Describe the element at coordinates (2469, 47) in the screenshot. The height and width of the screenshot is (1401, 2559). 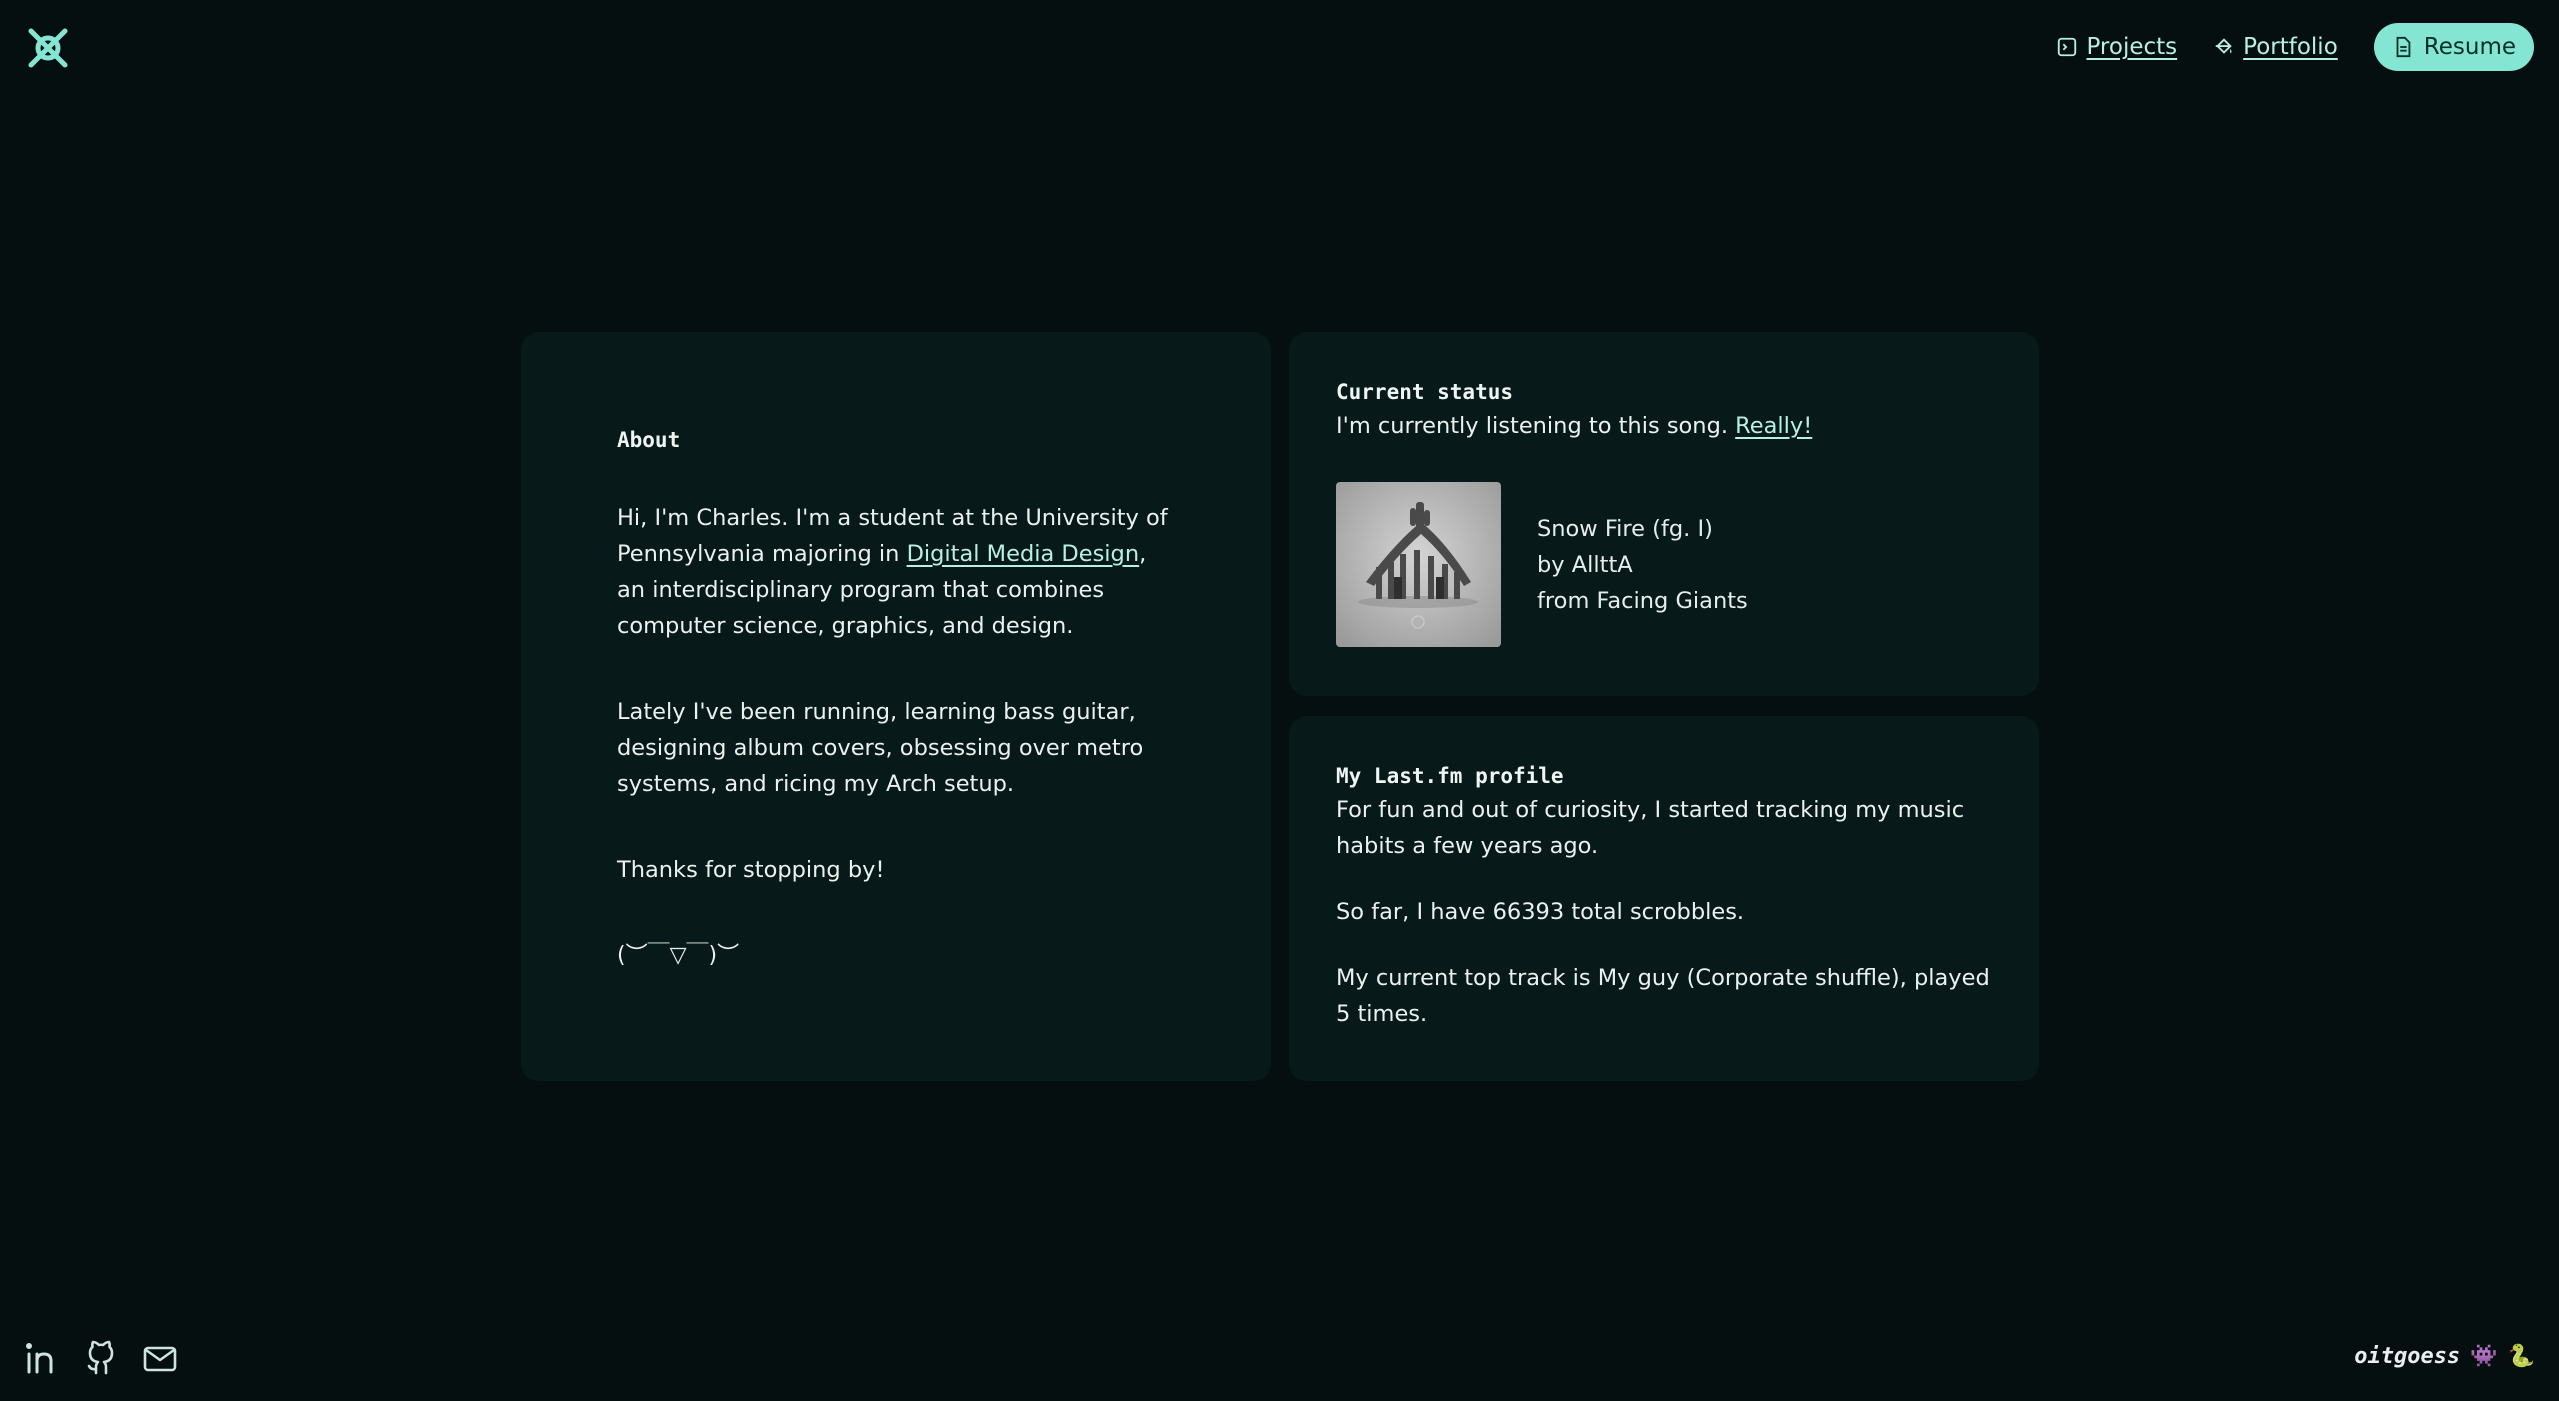
I see `resume-label: Resume` at that location.